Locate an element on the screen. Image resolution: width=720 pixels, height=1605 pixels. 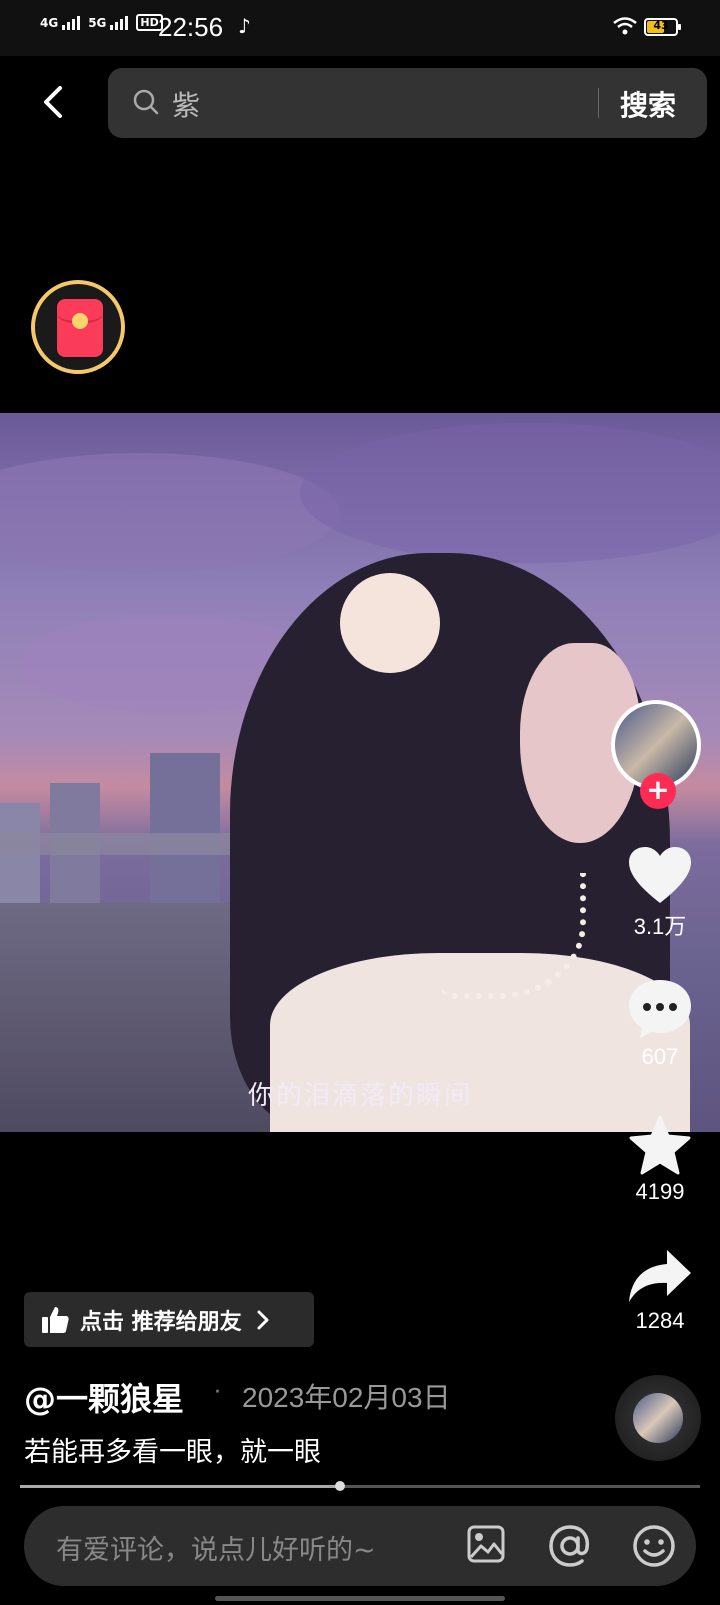
share-icon is located at coordinates (660, 1276).